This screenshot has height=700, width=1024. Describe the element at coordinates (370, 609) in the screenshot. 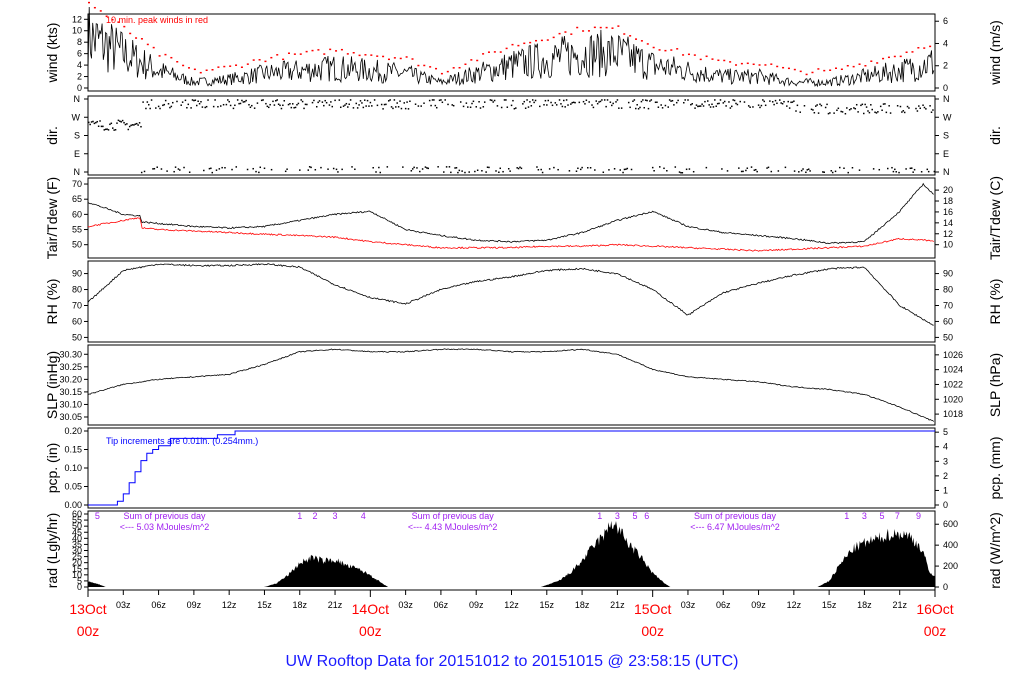

I see `x-date-label: 14Oct` at that location.